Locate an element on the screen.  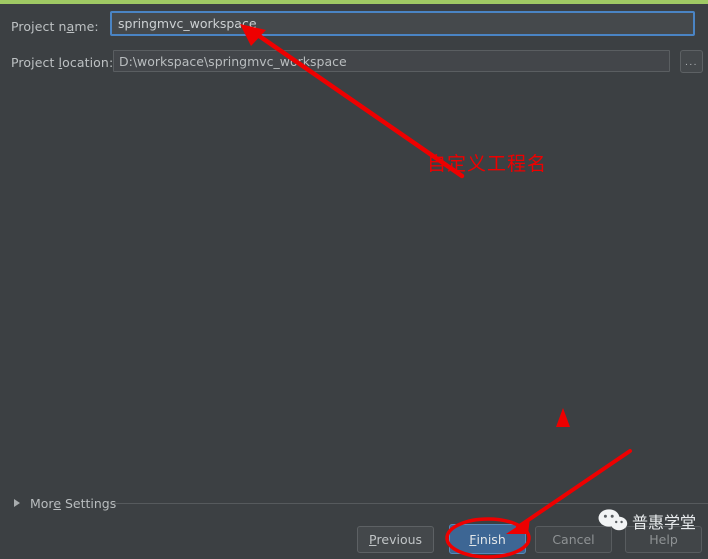
project-name-row: Project name: is located at coordinates (61, 26).